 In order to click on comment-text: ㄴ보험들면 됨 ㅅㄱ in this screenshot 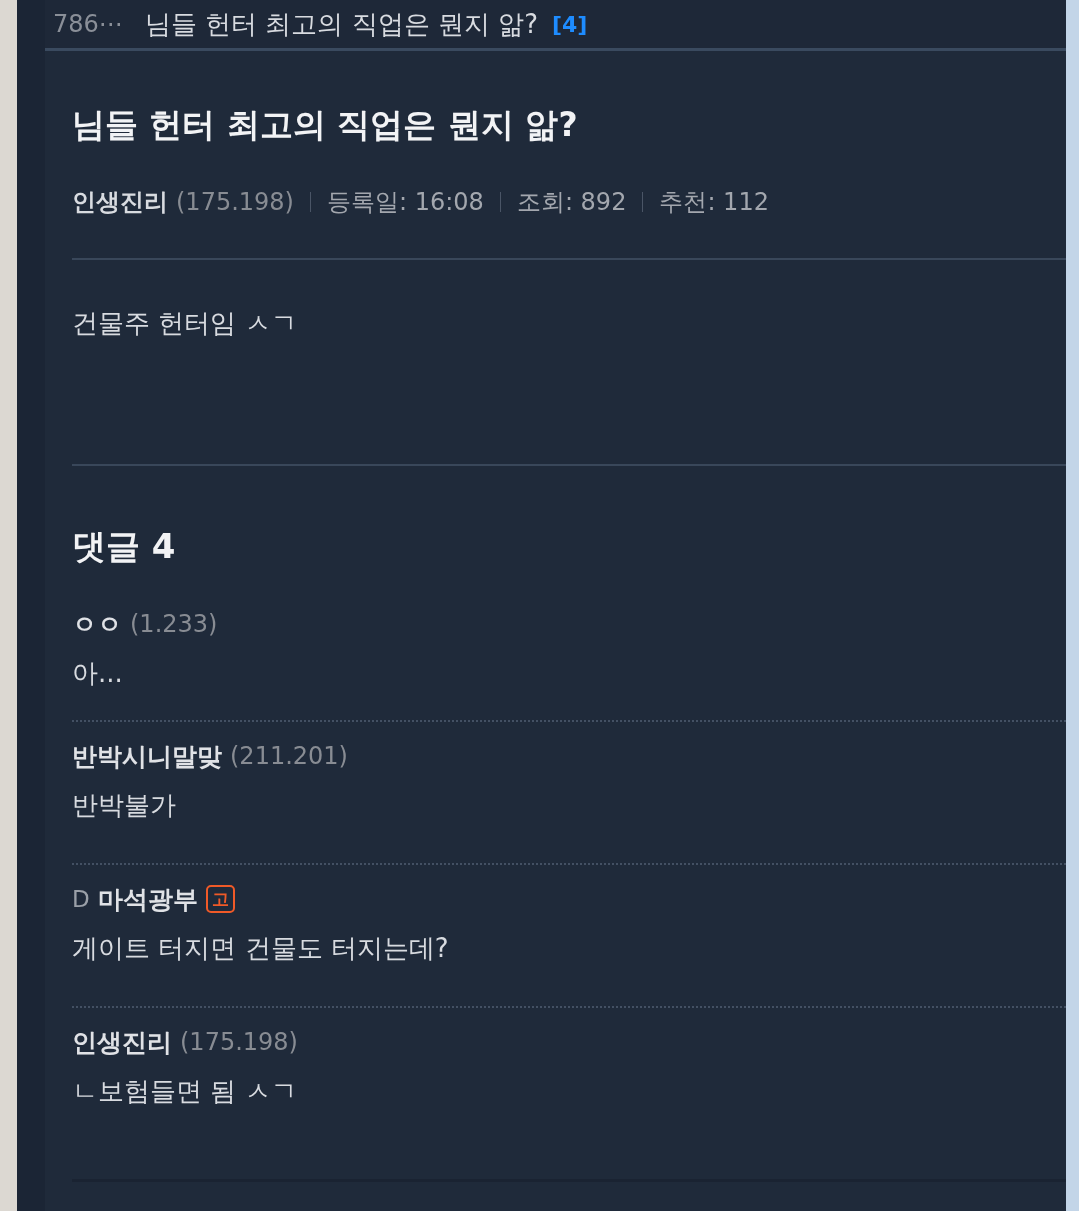, I will do `click(185, 1091)`.